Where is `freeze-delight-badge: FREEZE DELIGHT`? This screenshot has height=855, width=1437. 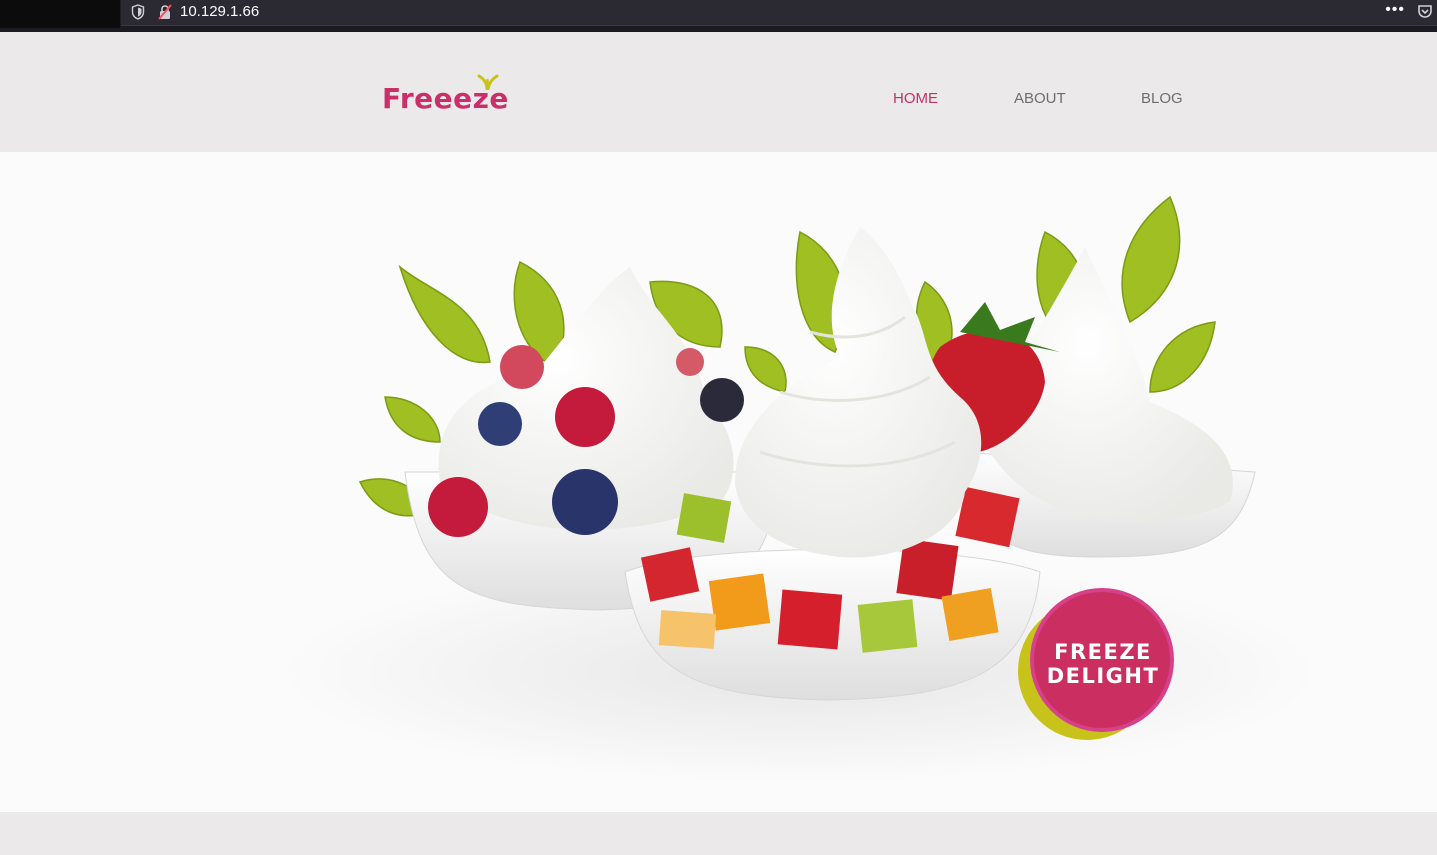
freeze-delight-badge: FREEZE DELIGHT is located at coordinates (1098, 668).